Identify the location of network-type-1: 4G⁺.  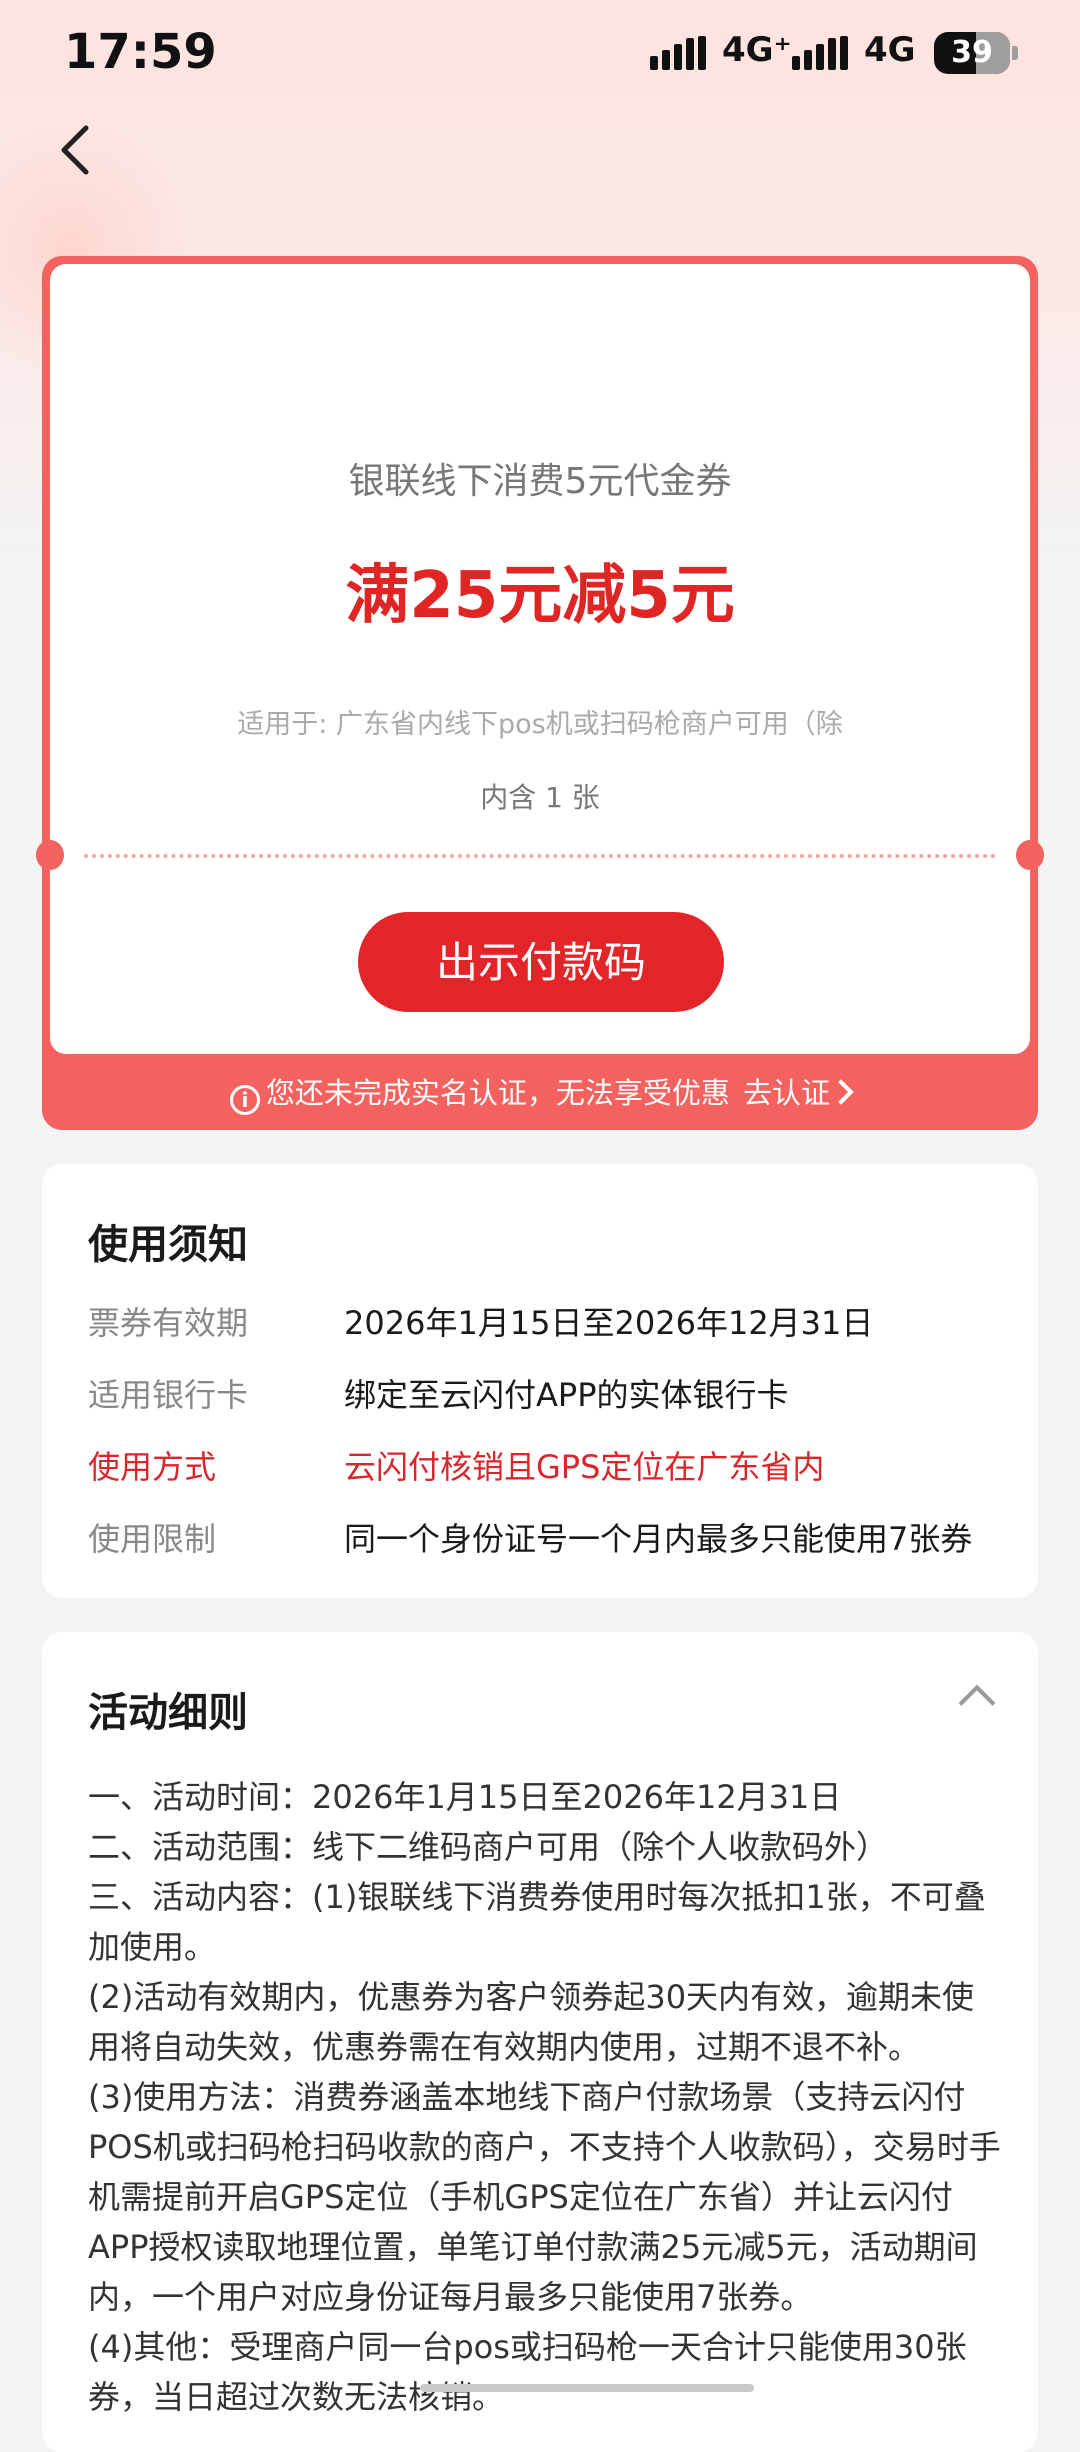
(757, 50).